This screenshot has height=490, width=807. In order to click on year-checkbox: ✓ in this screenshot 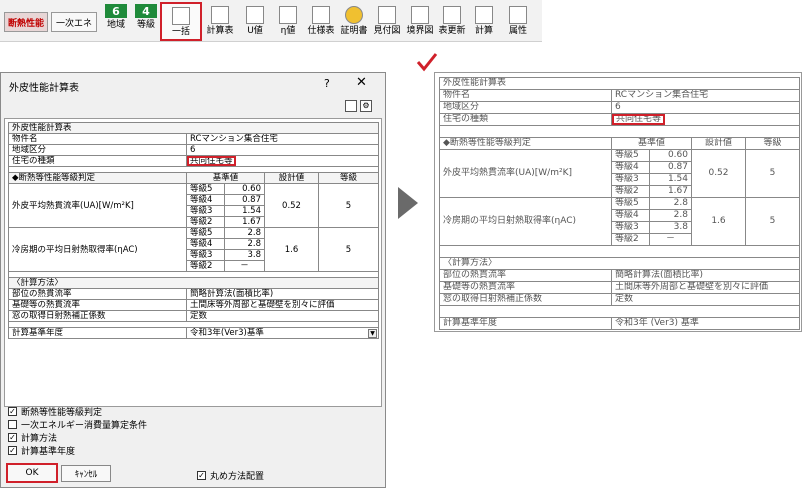, I will do `click(12, 450)`.